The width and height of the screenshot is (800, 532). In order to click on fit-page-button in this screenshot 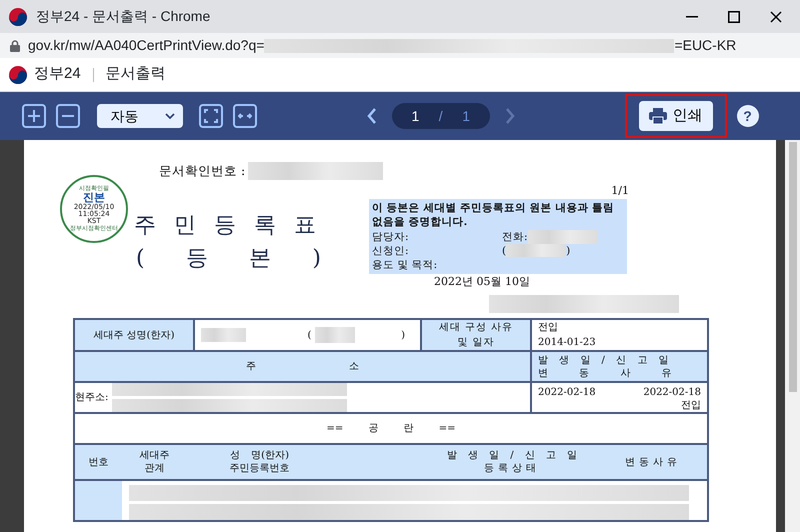, I will do `click(211, 116)`.